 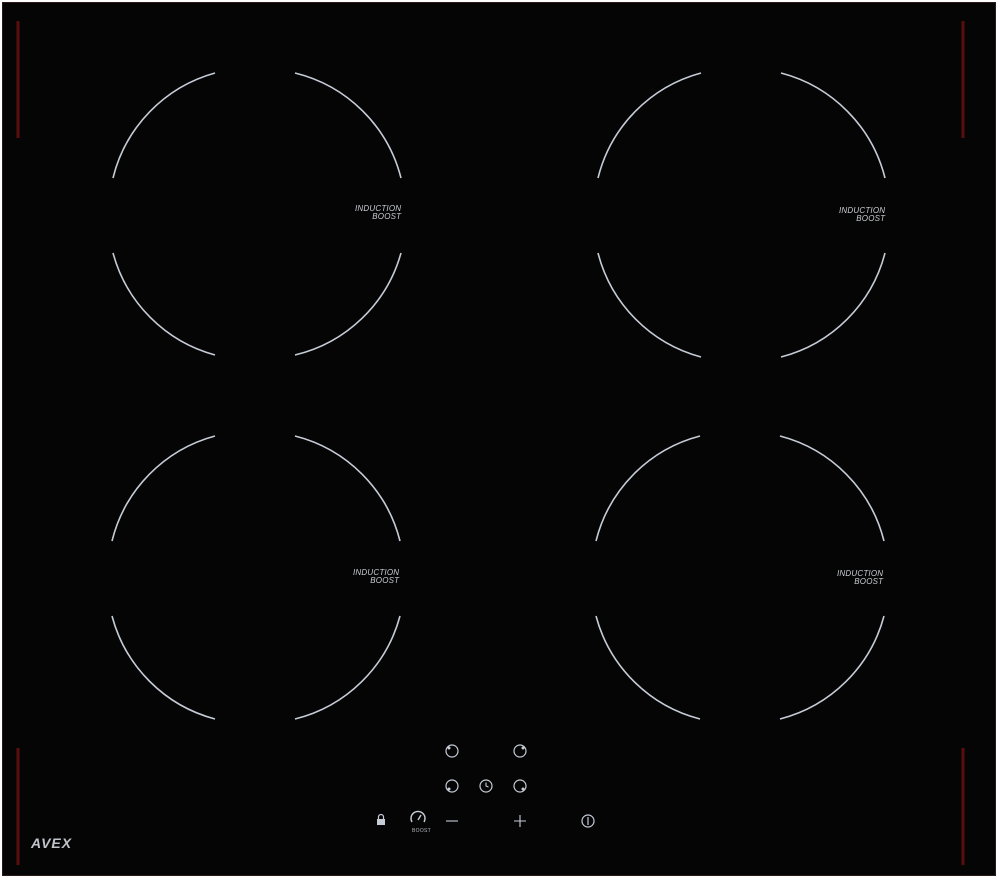 I want to click on zone-label-top-left: INDUCTION BOOST, so click(x=378, y=213).